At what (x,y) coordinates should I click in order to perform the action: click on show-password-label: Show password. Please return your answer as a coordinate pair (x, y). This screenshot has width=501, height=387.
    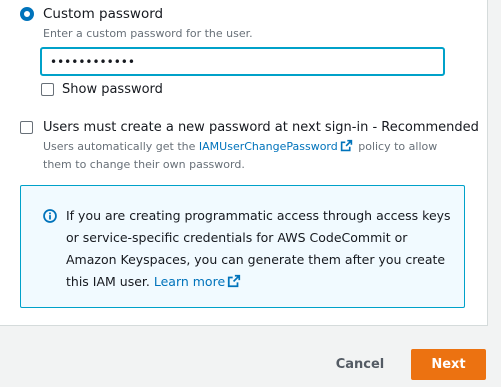
    Looking at the image, I should click on (112, 89).